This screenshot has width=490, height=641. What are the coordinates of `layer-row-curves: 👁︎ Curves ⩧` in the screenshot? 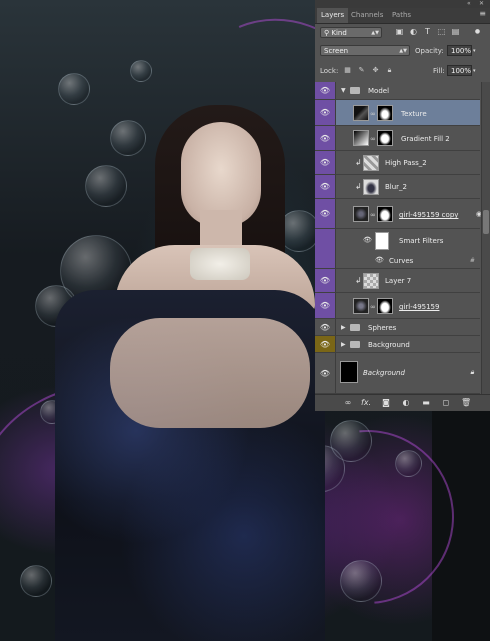 It's located at (397, 261).